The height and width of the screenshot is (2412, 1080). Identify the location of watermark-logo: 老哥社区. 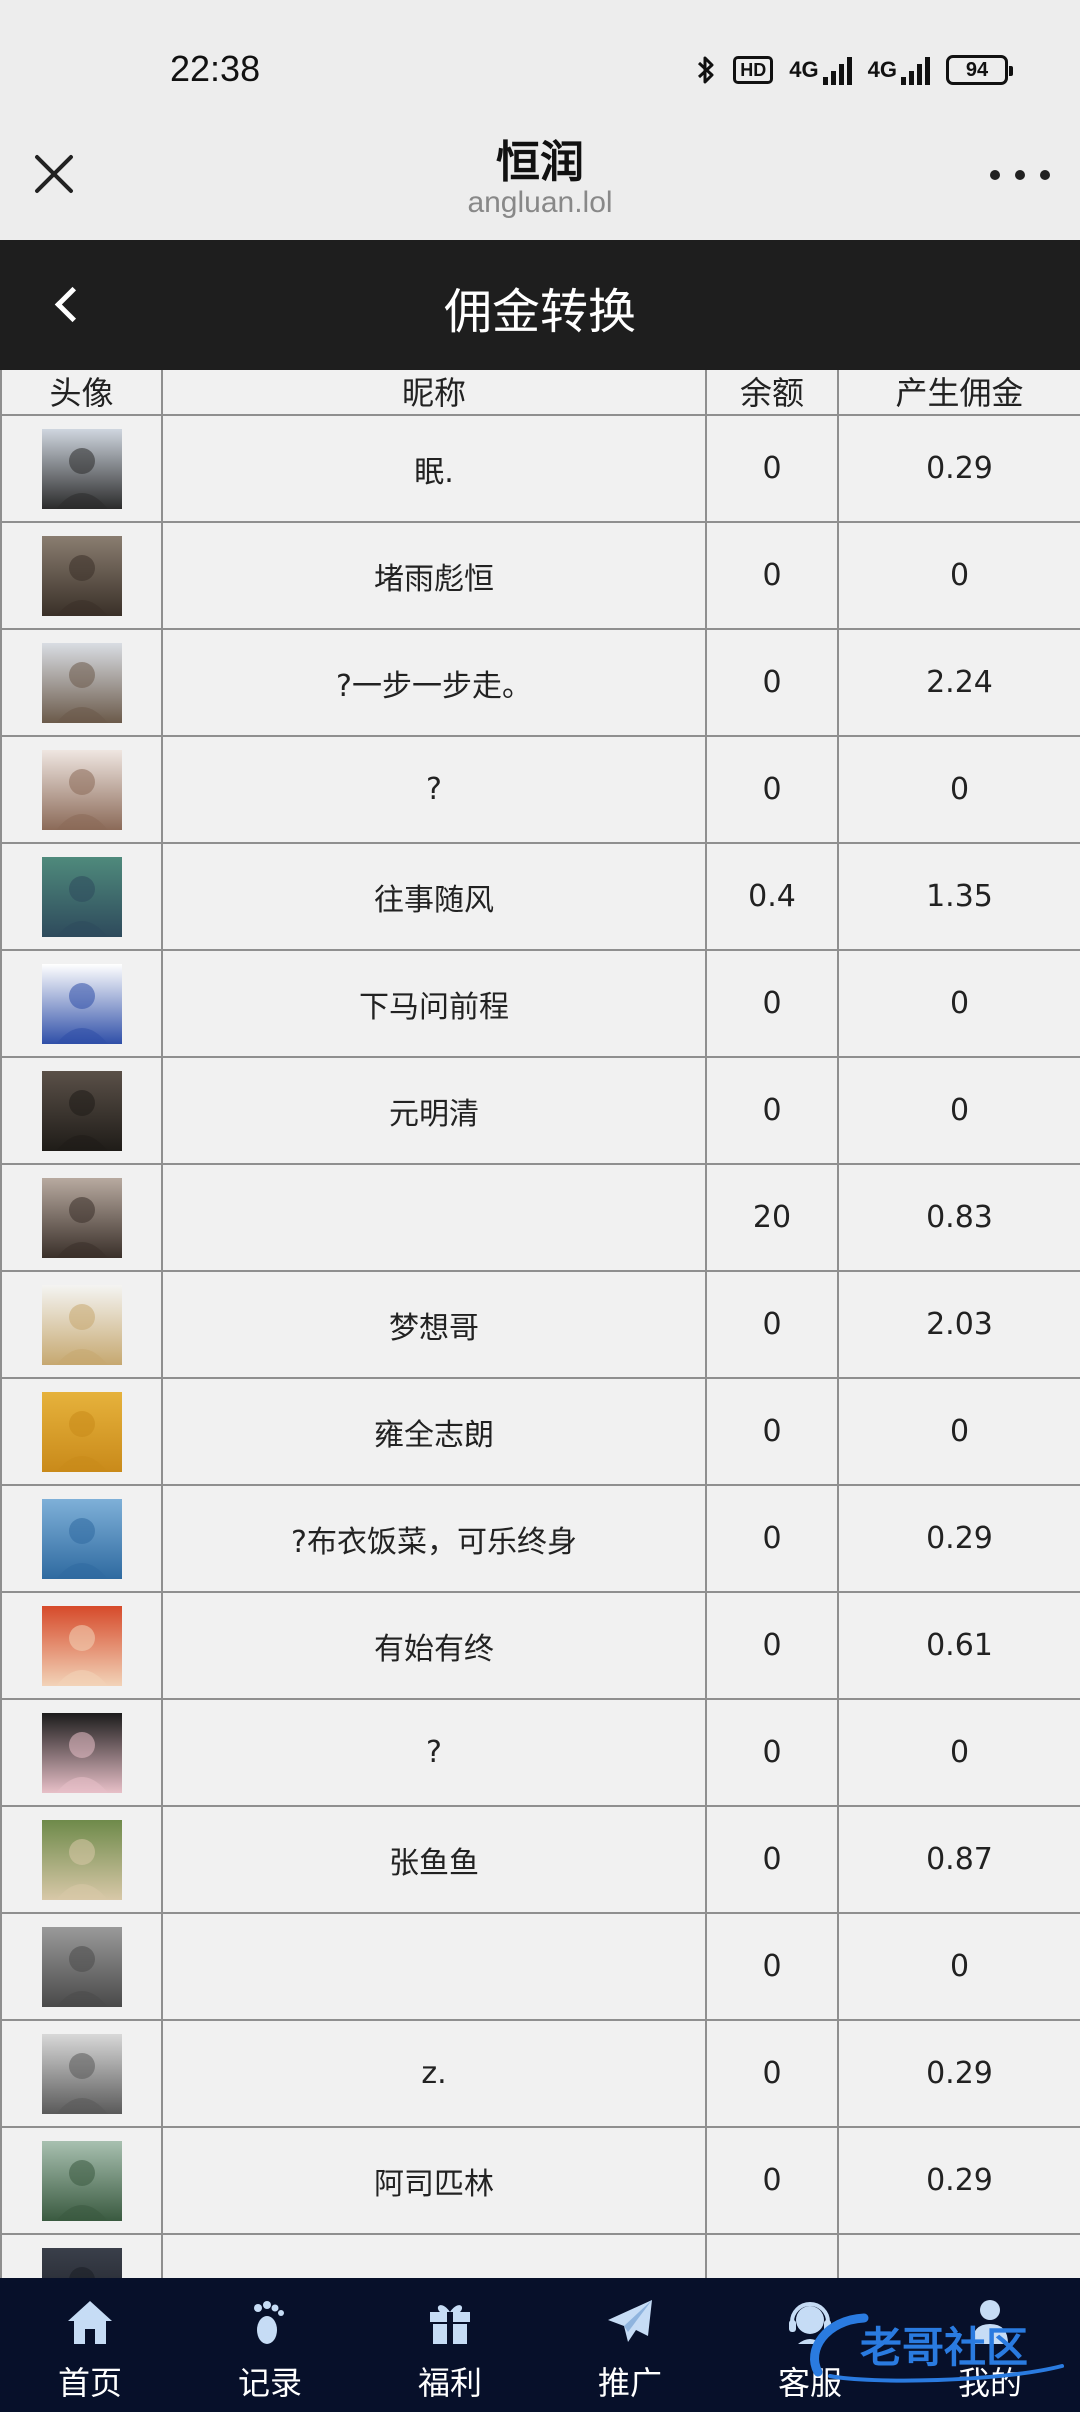
(937, 2348).